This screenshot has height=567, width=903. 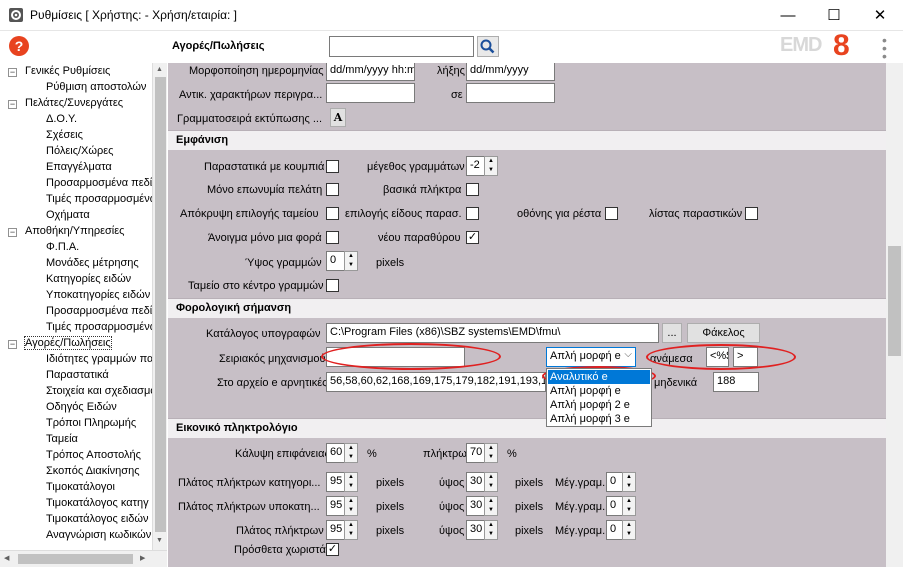 What do you see at coordinates (599, 419) in the screenshot?
I see `dropdown-option: Απλή μορφή 3 e` at bounding box center [599, 419].